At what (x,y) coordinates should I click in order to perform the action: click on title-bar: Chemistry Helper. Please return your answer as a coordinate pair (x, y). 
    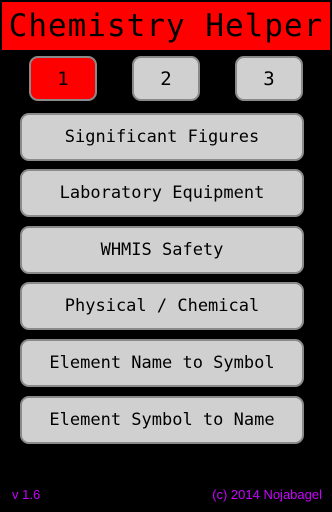
    Looking at the image, I should click on (166, 26).